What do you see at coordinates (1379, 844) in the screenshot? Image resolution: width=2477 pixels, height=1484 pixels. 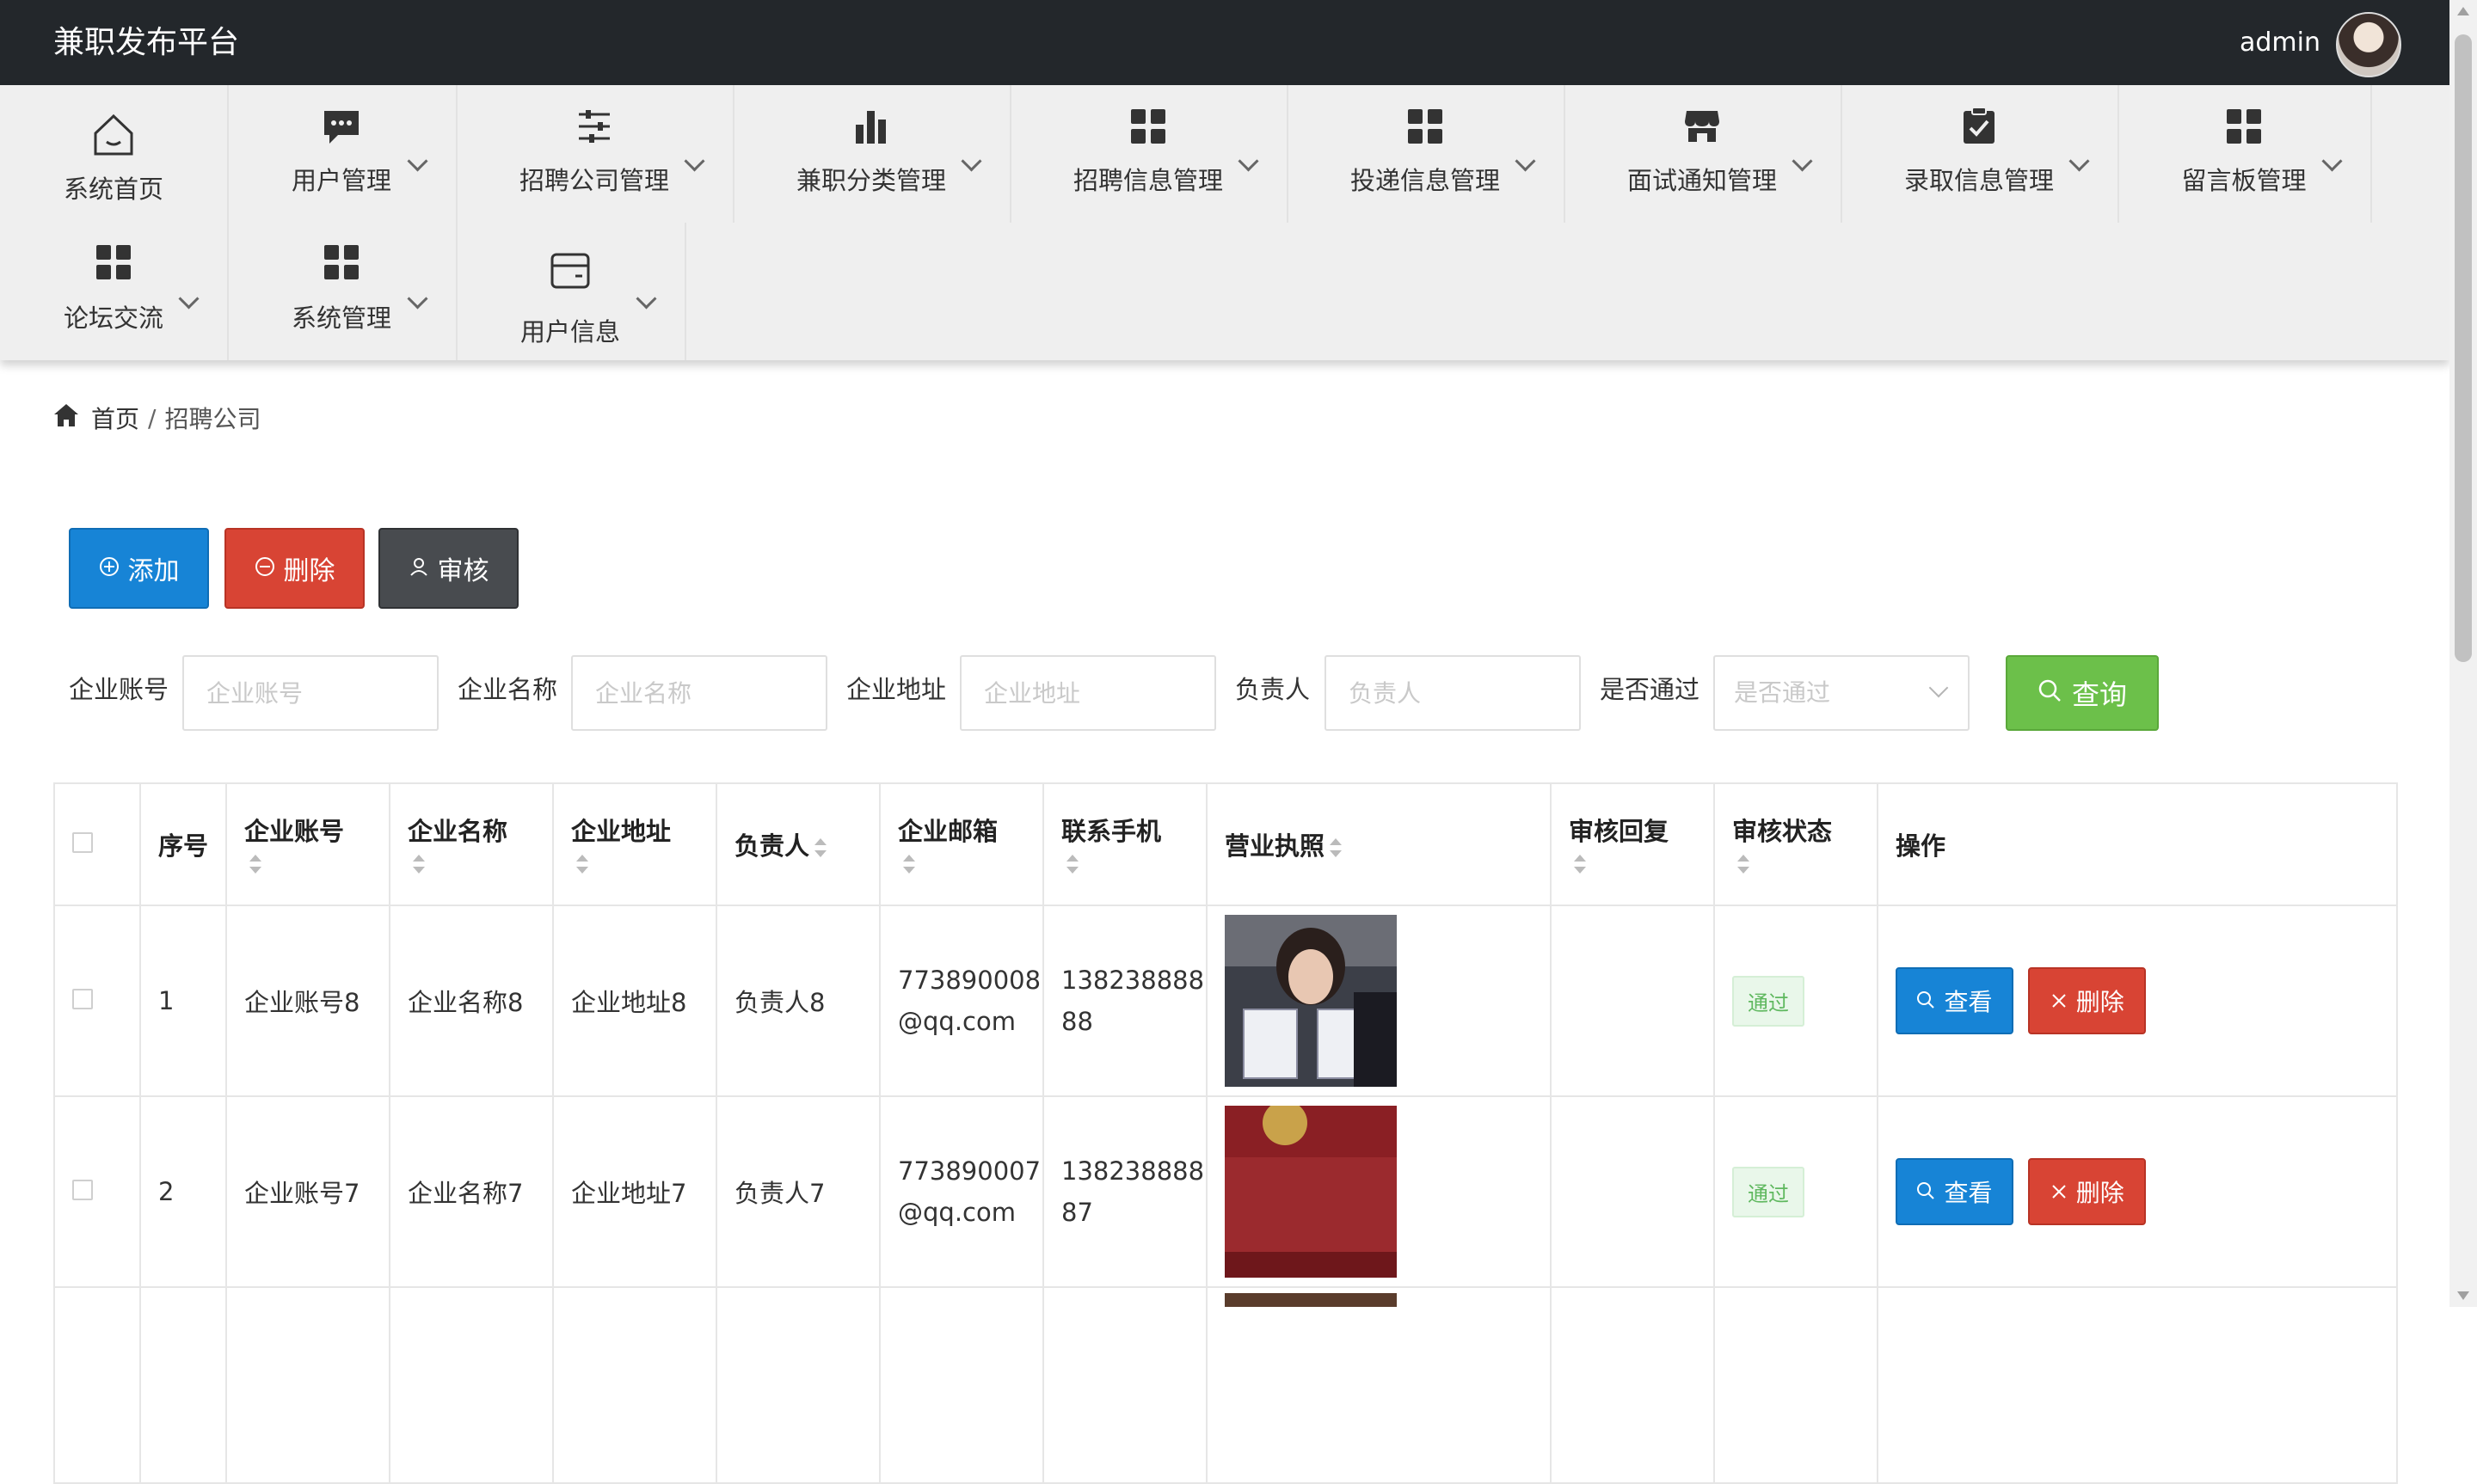 I see `col-license: 营业执照` at bounding box center [1379, 844].